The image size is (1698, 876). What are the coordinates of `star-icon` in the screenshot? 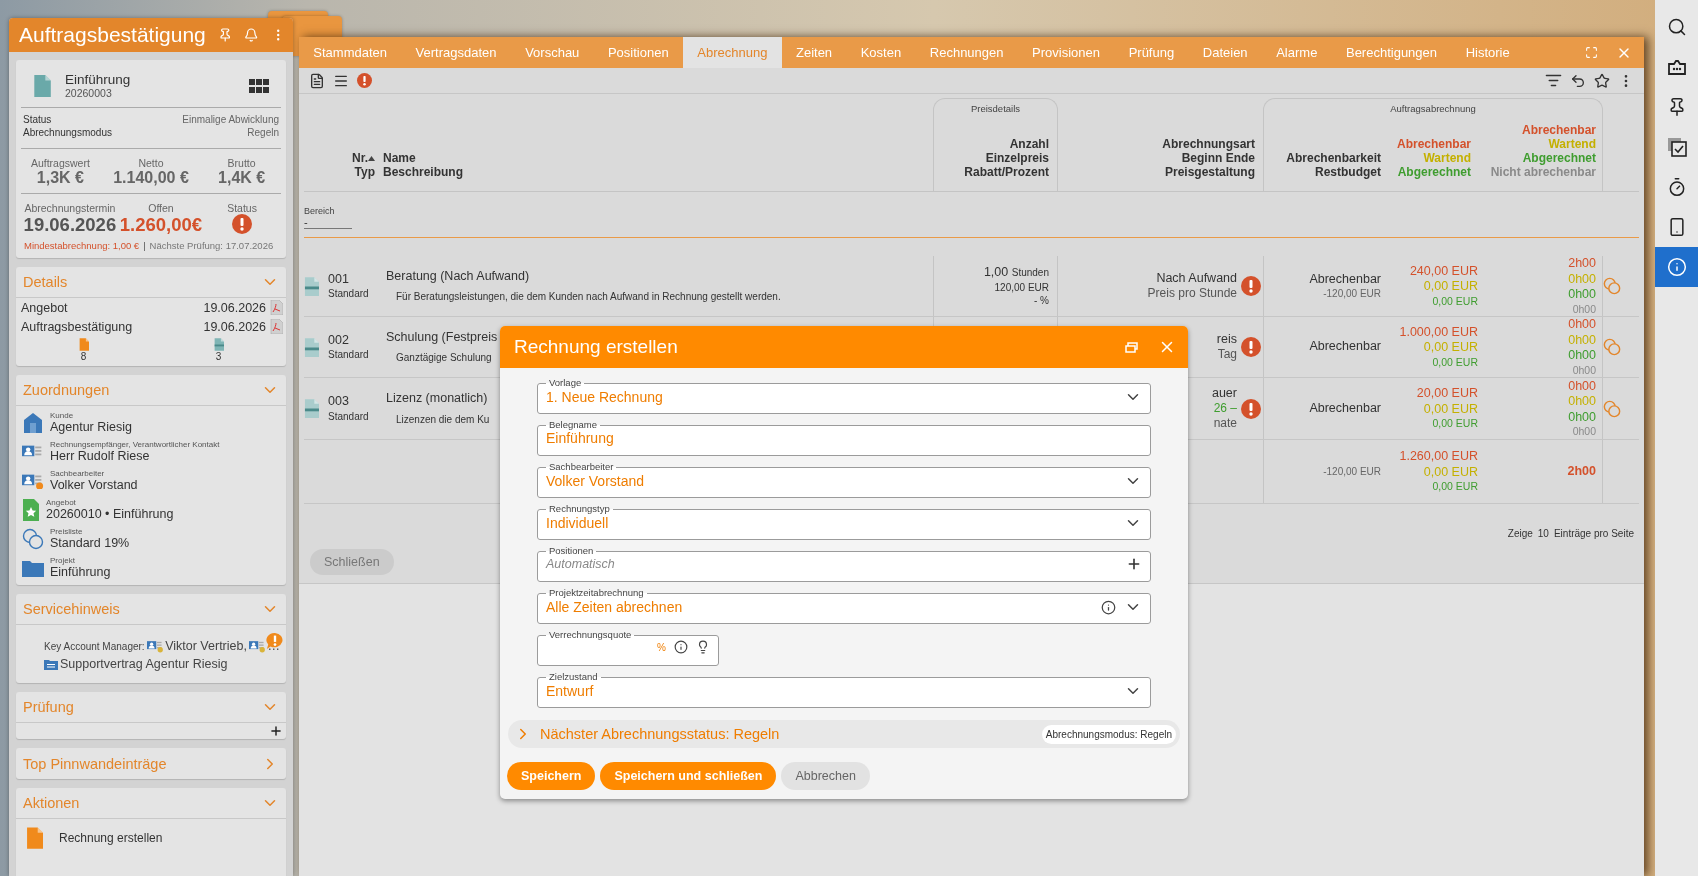 It's located at (1602, 80).